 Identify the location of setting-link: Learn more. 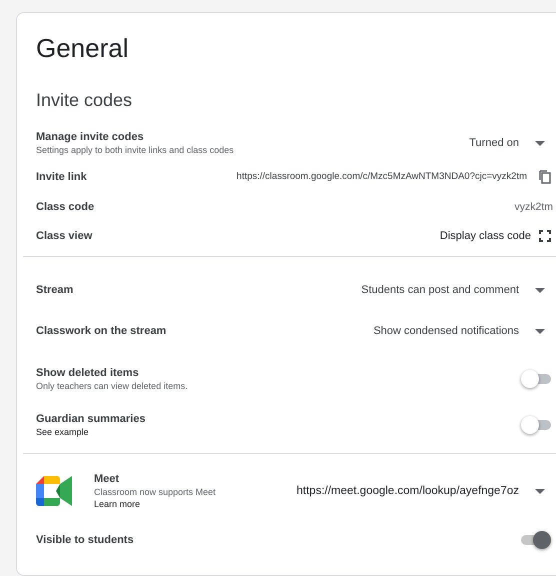
(192, 504).